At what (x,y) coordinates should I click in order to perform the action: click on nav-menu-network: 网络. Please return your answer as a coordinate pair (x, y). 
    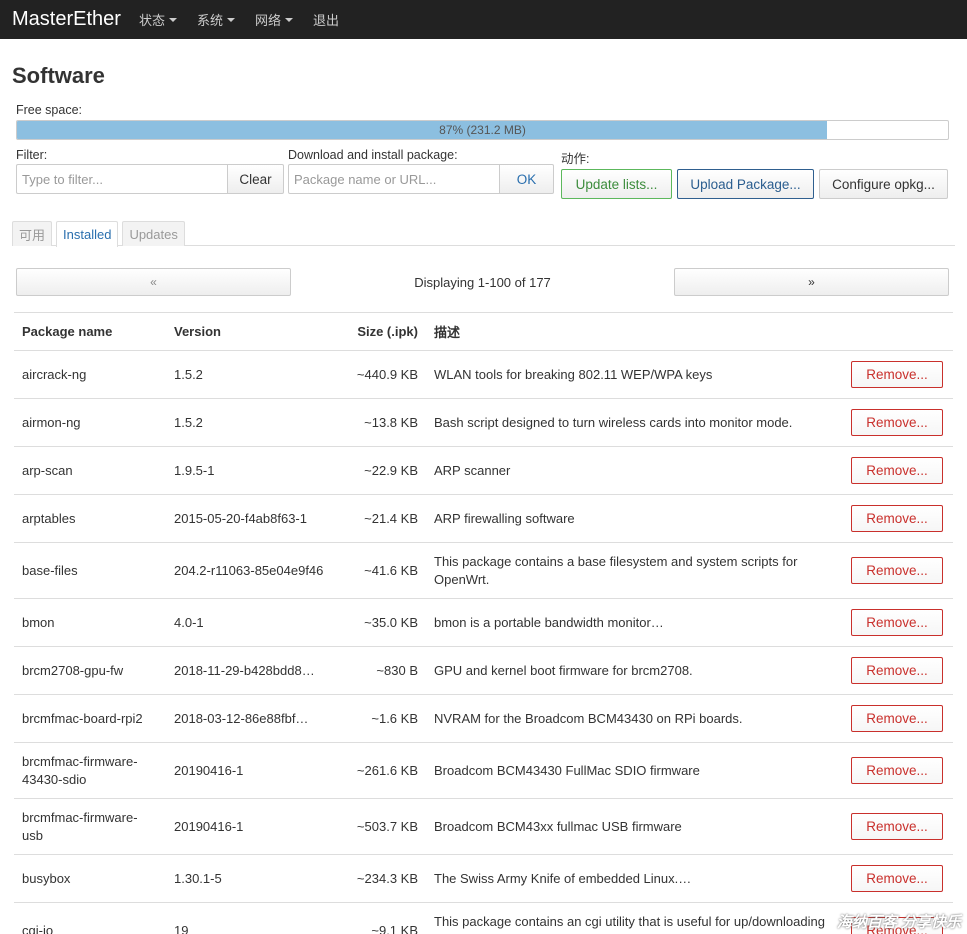
    Looking at the image, I should click on (274, 19).